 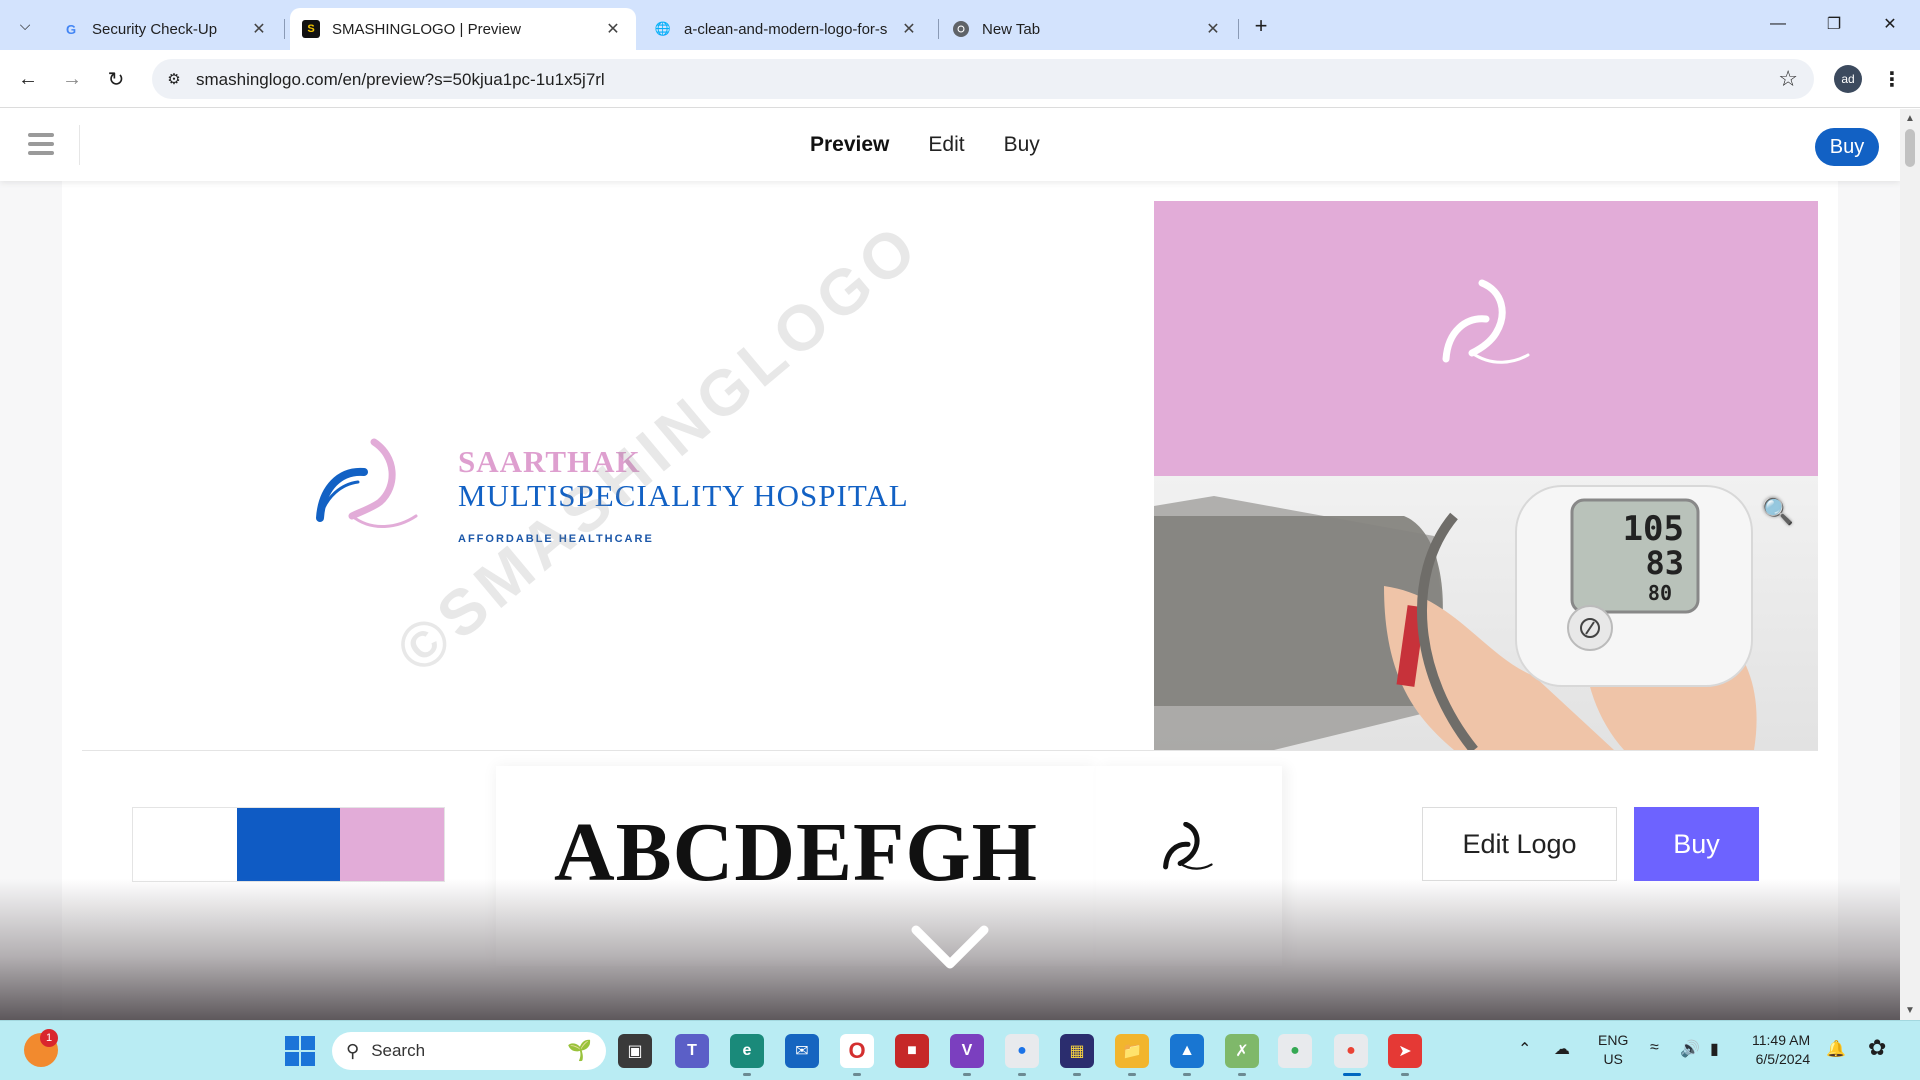 I want to click on onedrive-cloud-icon: ☁, so click(x=1562, y=1049).